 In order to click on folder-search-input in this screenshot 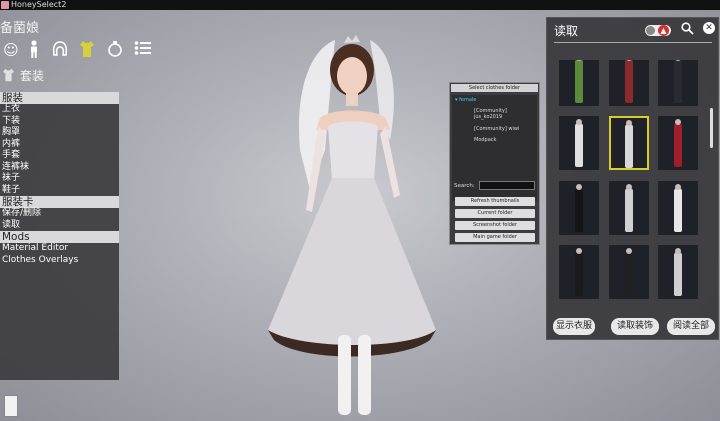, I will do `click(507, 185)`.